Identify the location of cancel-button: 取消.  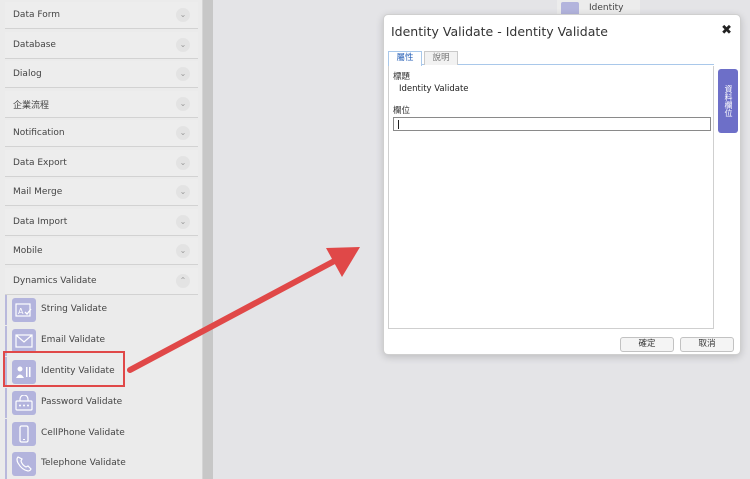
(707, 344).